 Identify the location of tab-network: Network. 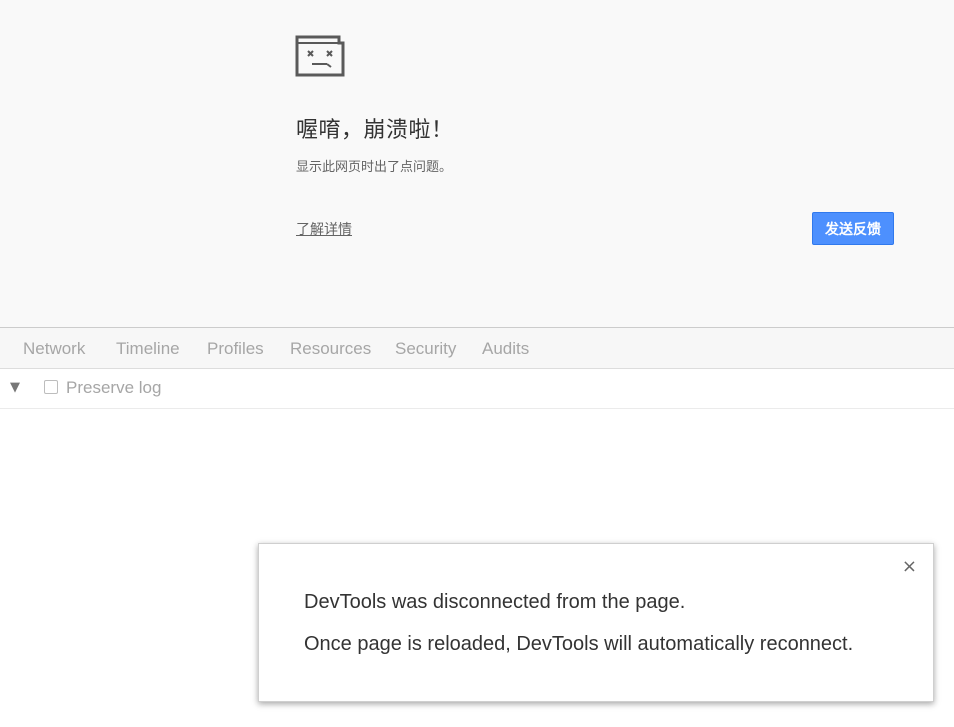
(54, 349).